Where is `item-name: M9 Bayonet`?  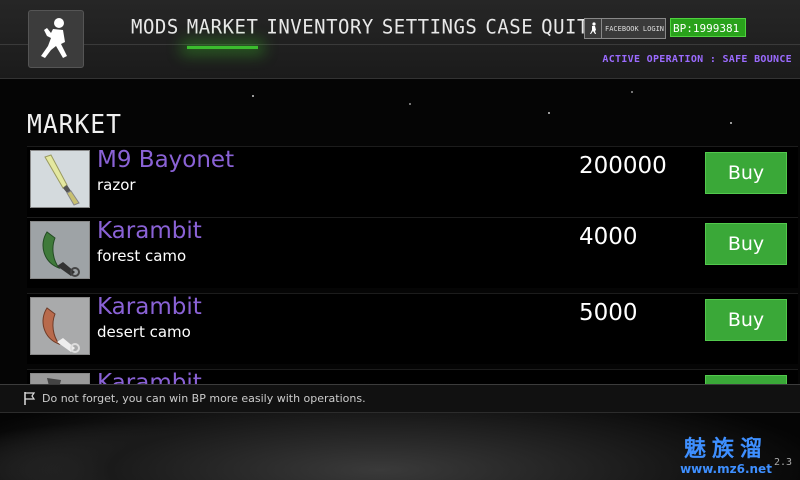 item-name: M9 Bayonet is located at coordinates (166, 160).